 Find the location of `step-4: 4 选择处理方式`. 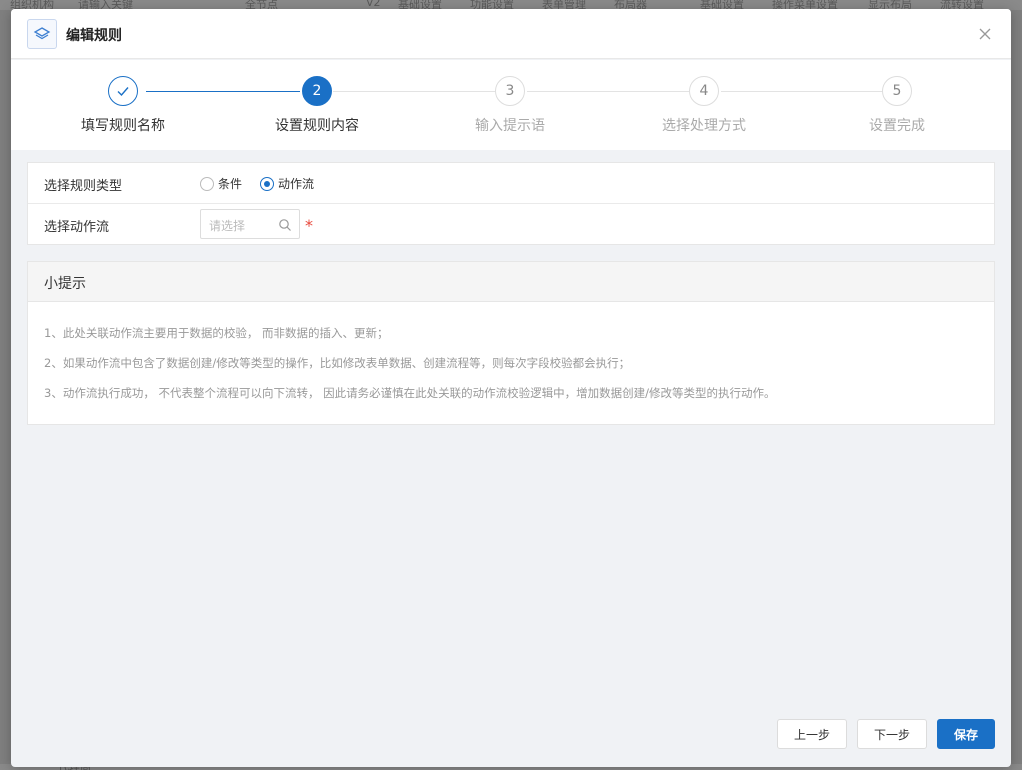

step-4: 4 选择处理方式 is located at coordinates (704, 105).